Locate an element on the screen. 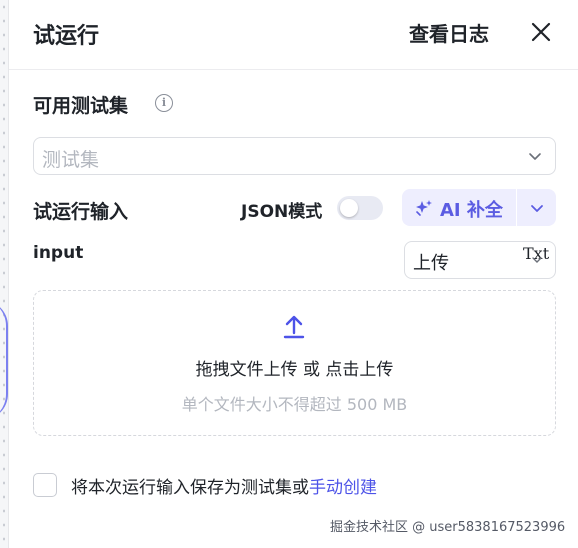 The width and height of the screenshot is (578, 548). test-set-placeholder: 测试集 is located at coordinates (71, 160).